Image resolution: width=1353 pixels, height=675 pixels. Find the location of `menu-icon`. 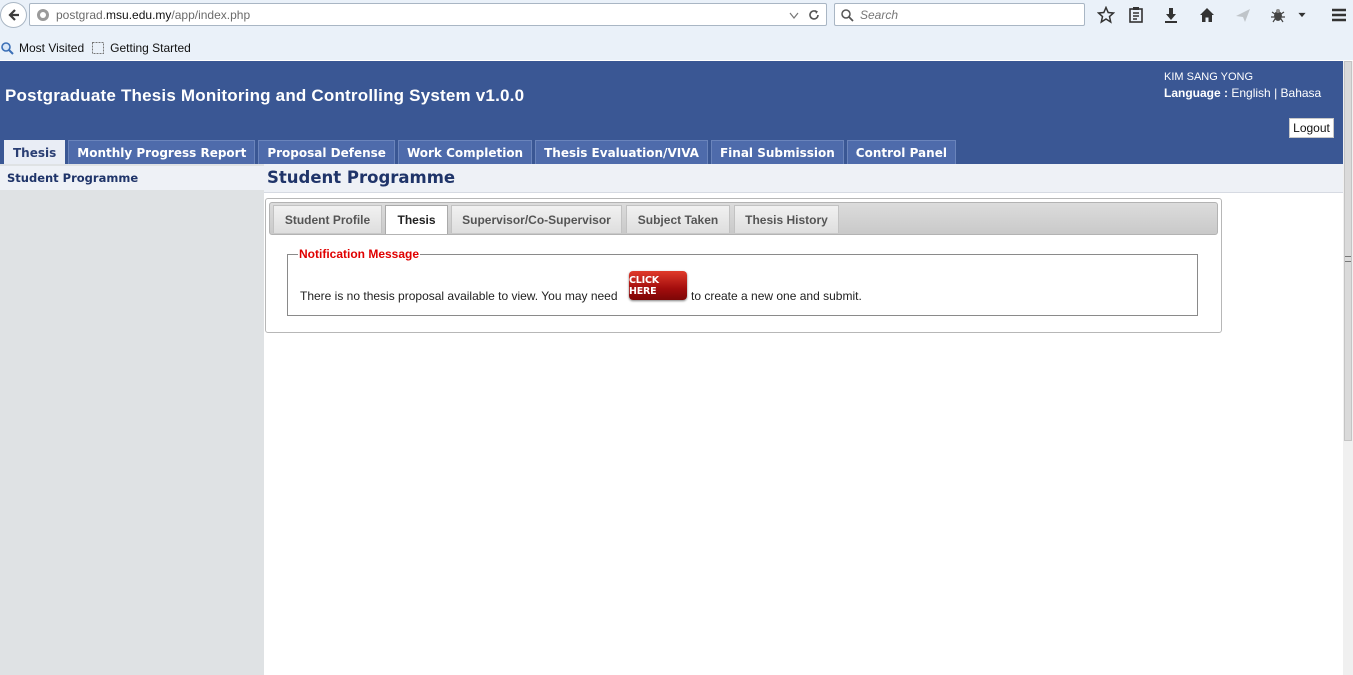

menu-icon is located at coordinates (1339, 15).